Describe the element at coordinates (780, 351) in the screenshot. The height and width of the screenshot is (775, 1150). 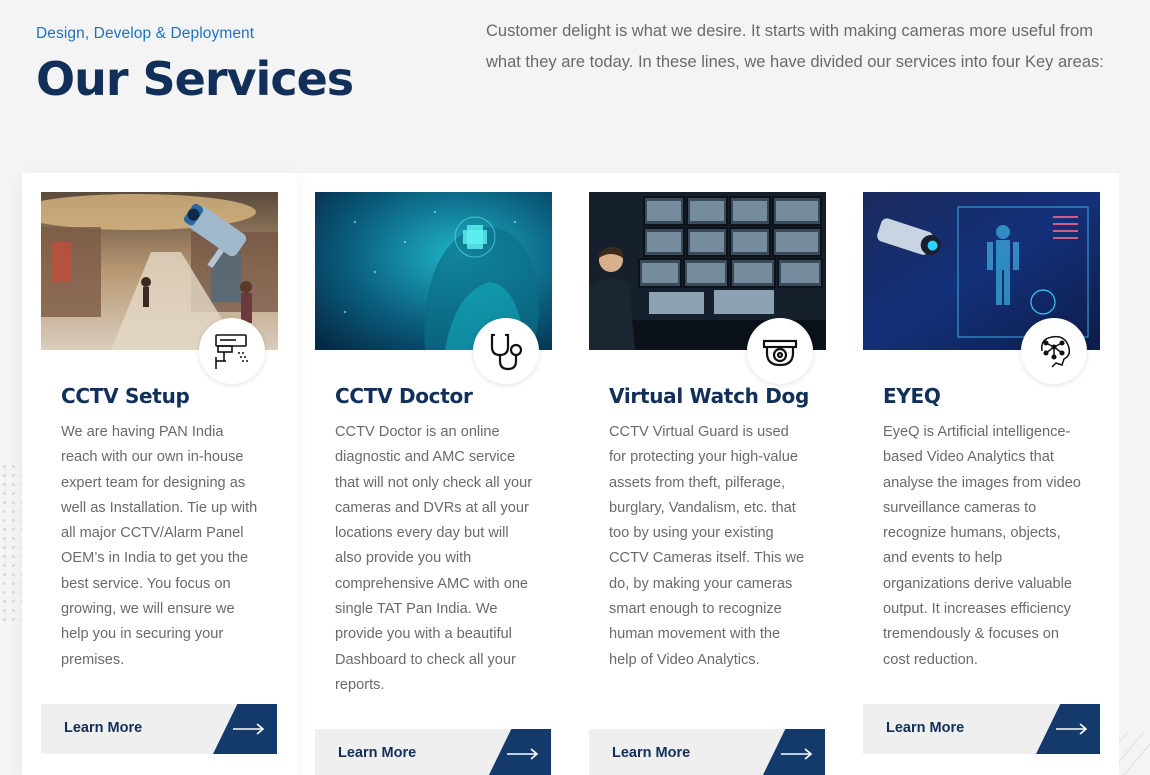
I see `dome-camera-icon` at that location.